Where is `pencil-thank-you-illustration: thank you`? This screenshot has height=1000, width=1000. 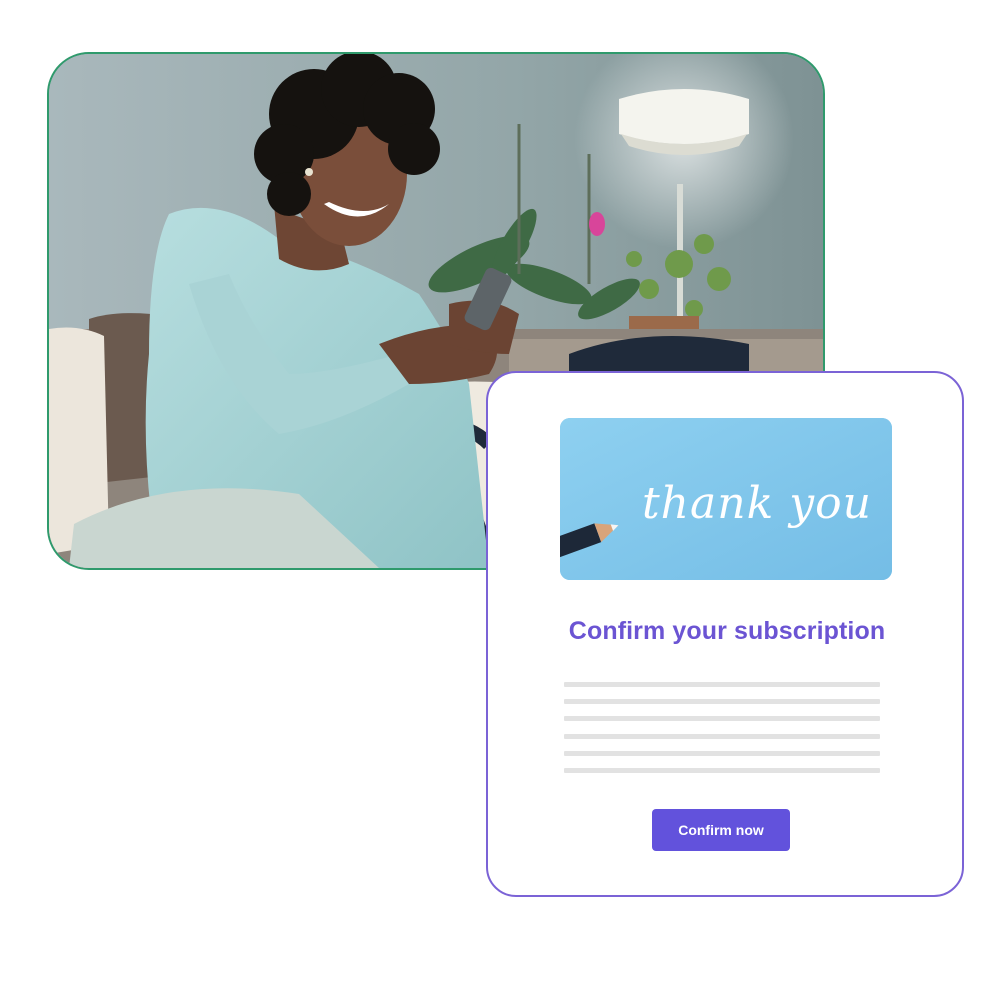 pencil-thank-you-illustration: thank you is located at coordinates (726, 499).